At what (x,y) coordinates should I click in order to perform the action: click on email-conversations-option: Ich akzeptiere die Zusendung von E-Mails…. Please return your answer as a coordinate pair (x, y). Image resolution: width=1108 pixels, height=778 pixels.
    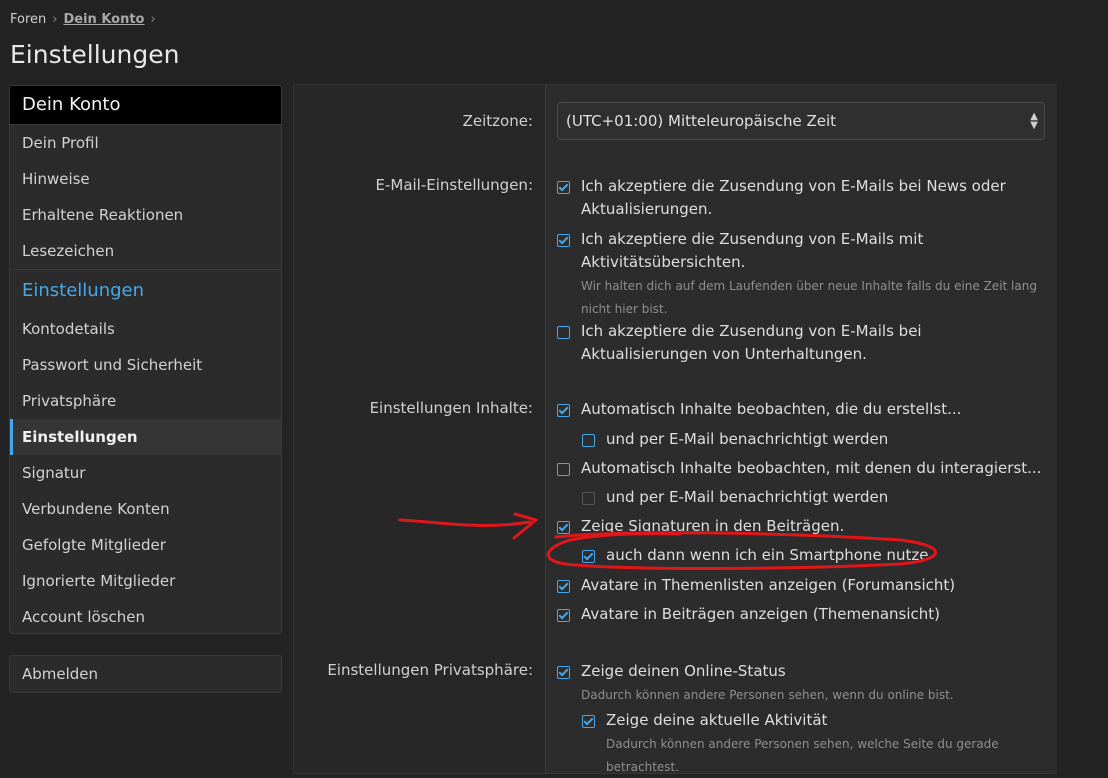
    Looking at the image, I should click on (797, 344).